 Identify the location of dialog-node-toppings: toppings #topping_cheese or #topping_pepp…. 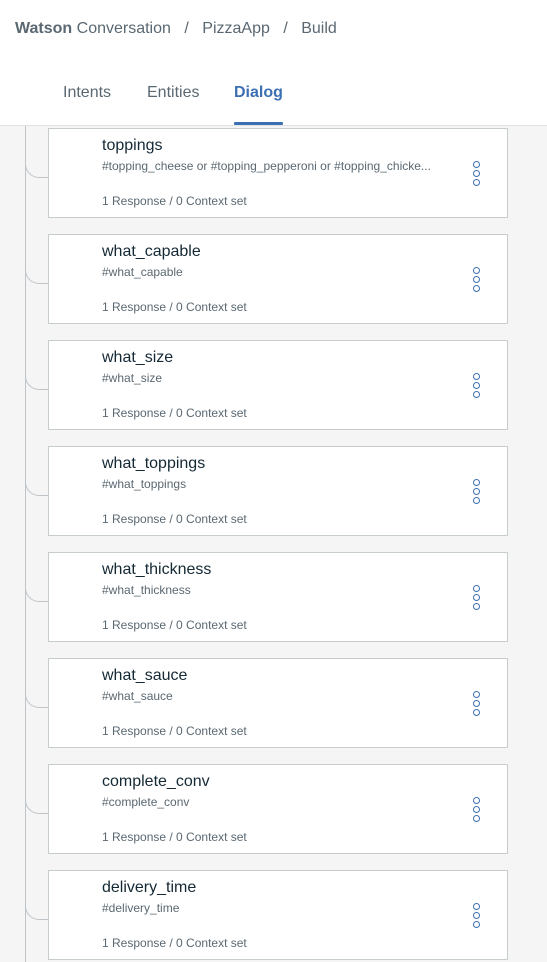
(278, 173).